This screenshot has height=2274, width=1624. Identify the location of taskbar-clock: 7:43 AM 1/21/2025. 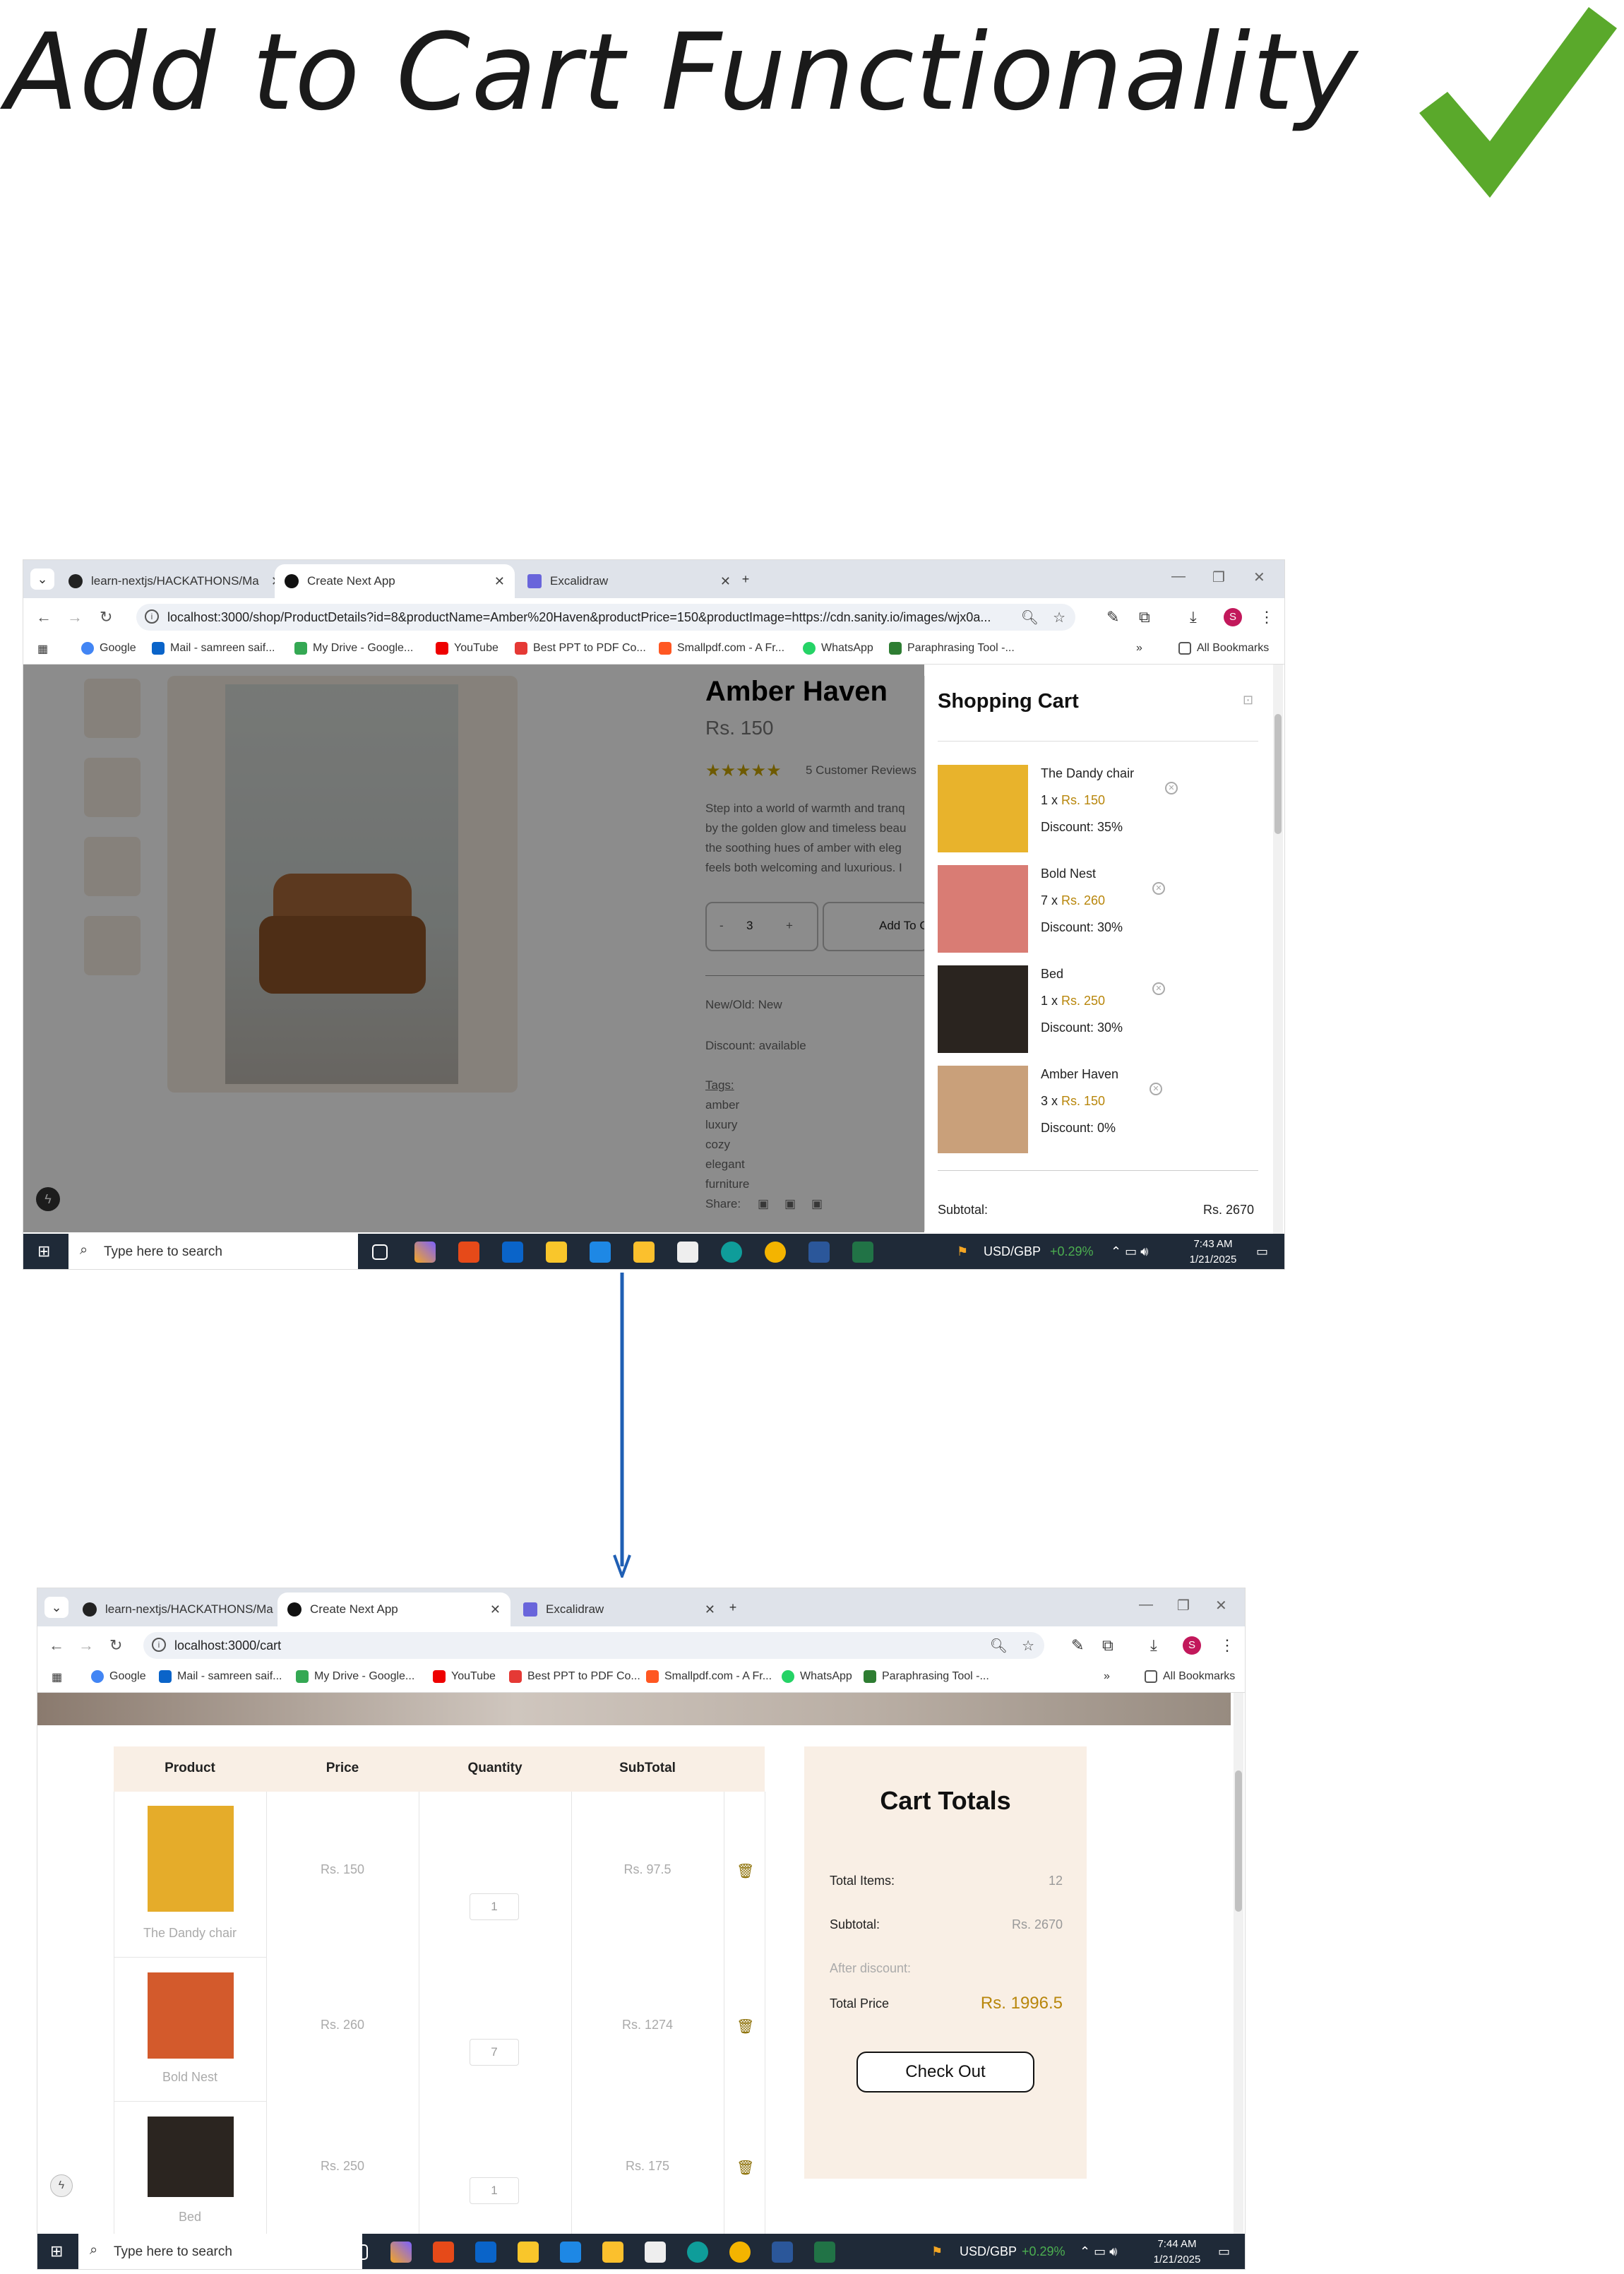
(1213, 1252).